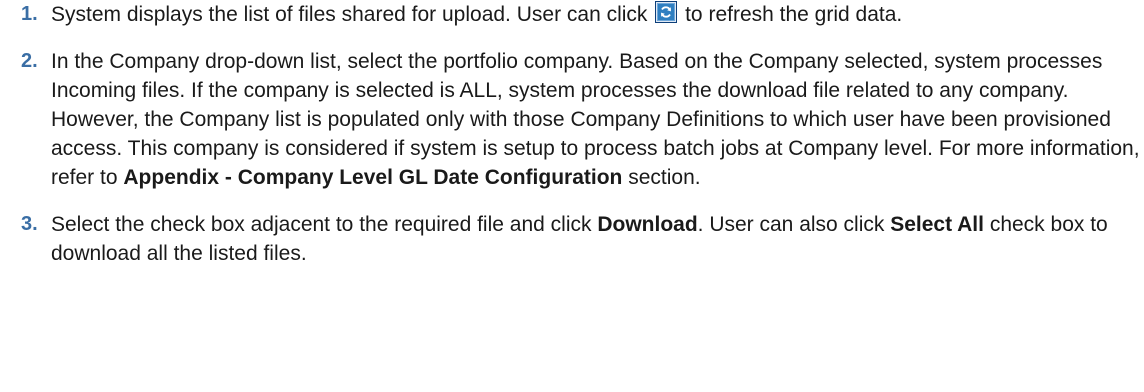  What do you see at coordinates (29, 61) in the screenshot?
I see `step-number: 2.` at bounding box center [29, 61].